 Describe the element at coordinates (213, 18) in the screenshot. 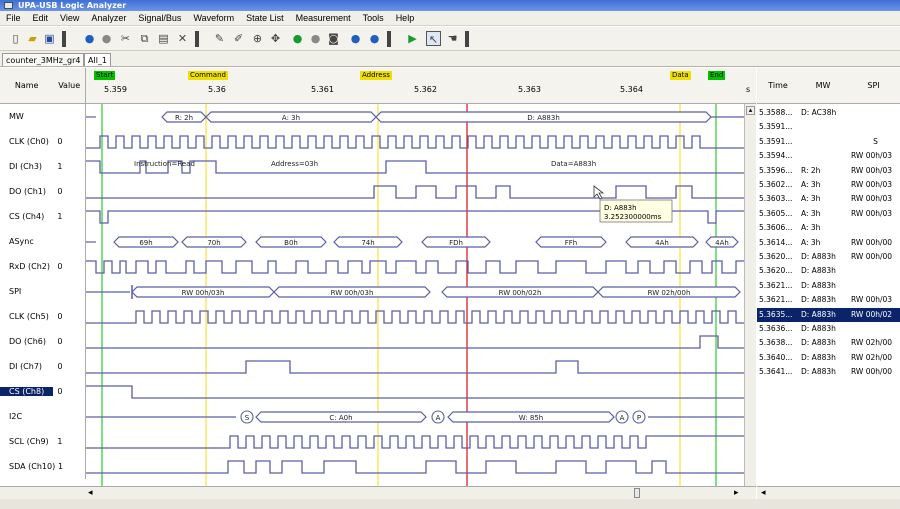

I see `menu-item-waveform: Waveform` at that location.